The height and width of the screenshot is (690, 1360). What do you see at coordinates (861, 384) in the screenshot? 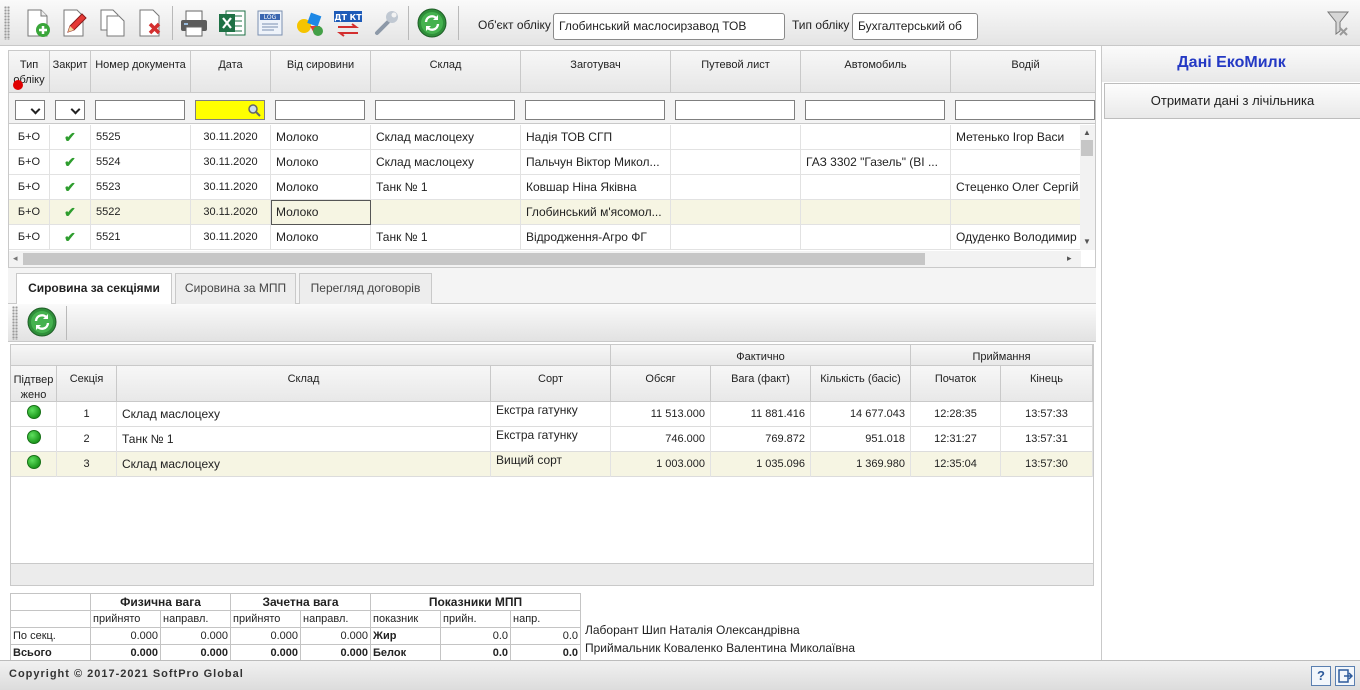
I see `col-quantity: Кількість (басіс)` at bounding box center [861, 384].